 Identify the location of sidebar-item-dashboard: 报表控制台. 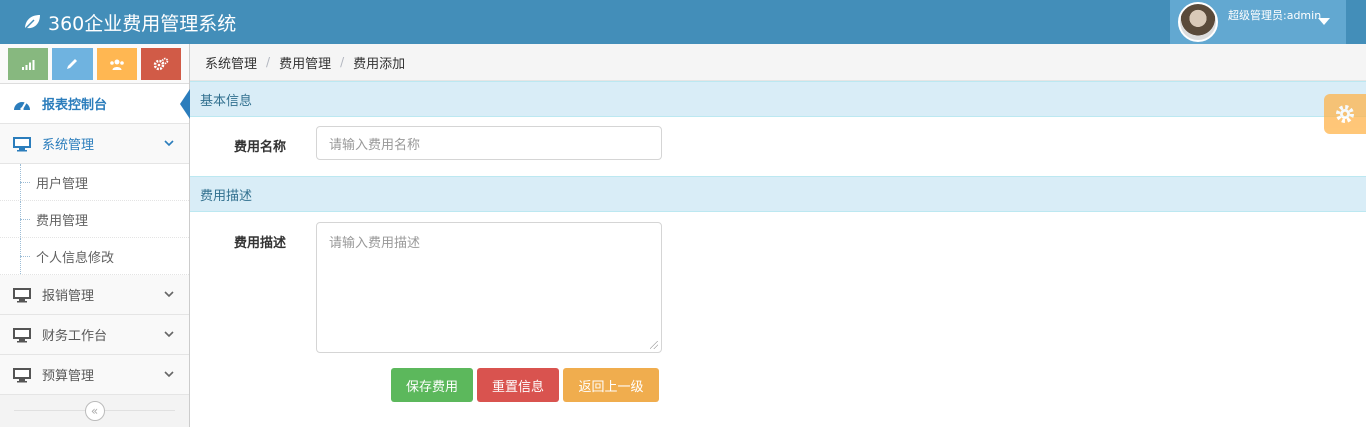
(95, 104).